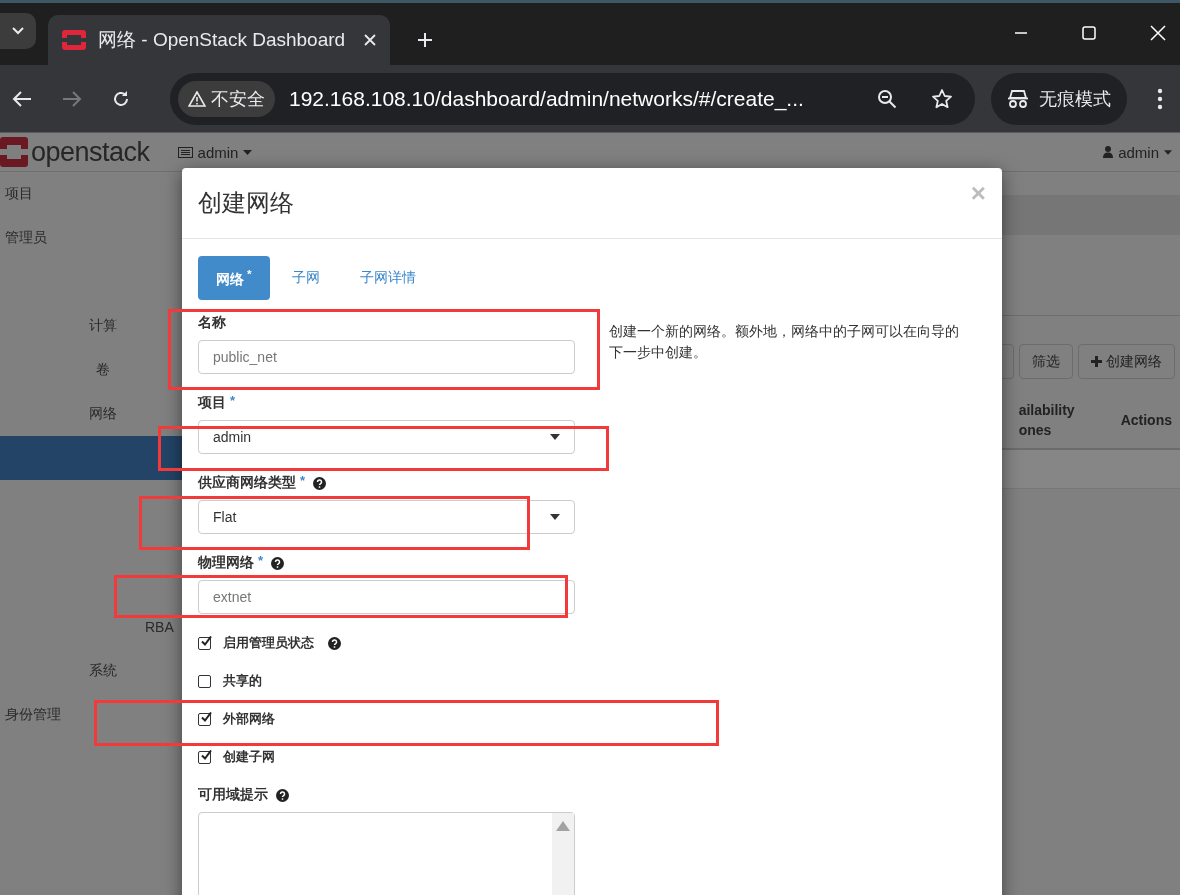  I want to click on field-label: 供应商网络类型, so click(247, 483).